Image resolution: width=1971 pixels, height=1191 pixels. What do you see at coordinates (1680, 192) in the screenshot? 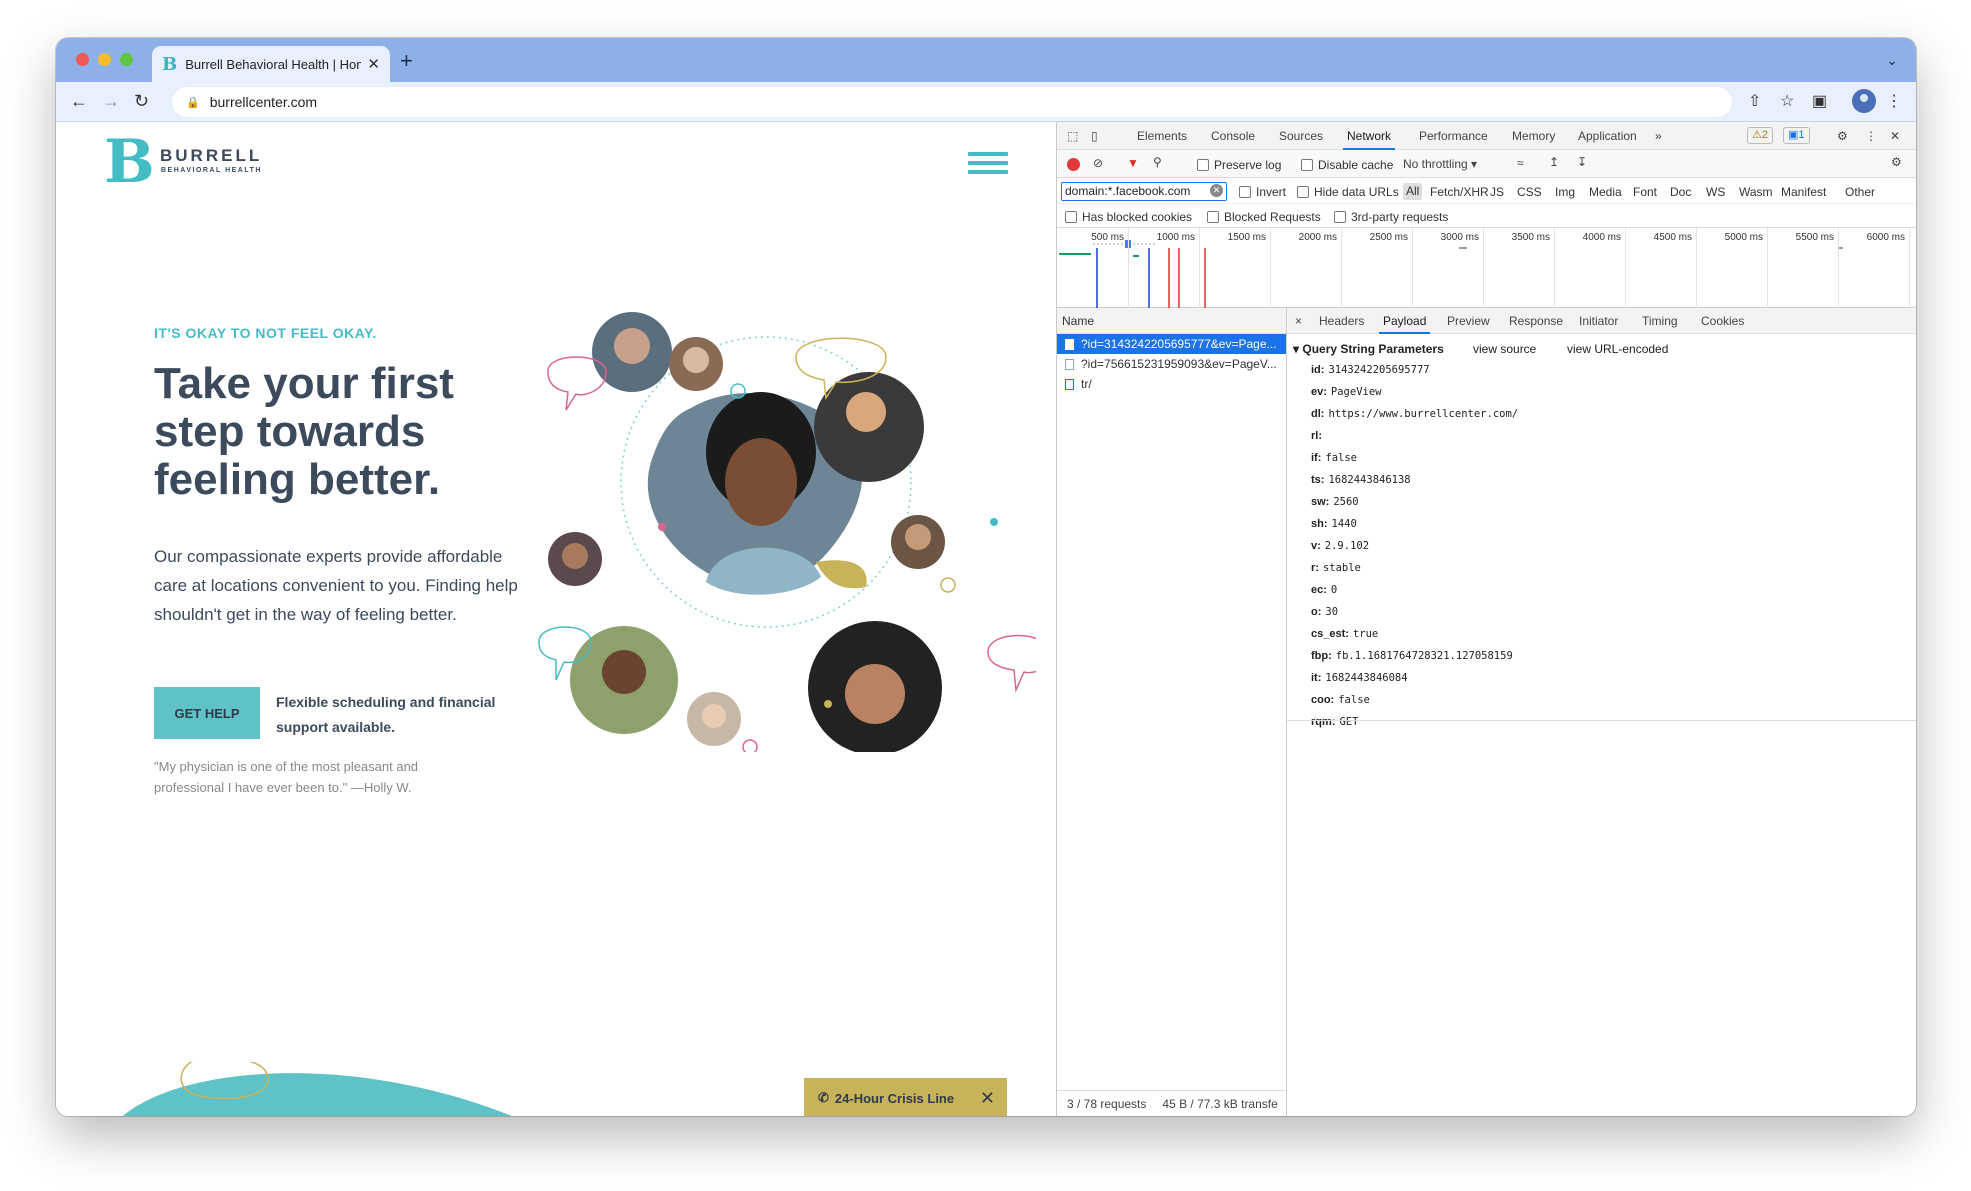
I see `filter-type-doc: Doc` at bounding box center [1680, 192].